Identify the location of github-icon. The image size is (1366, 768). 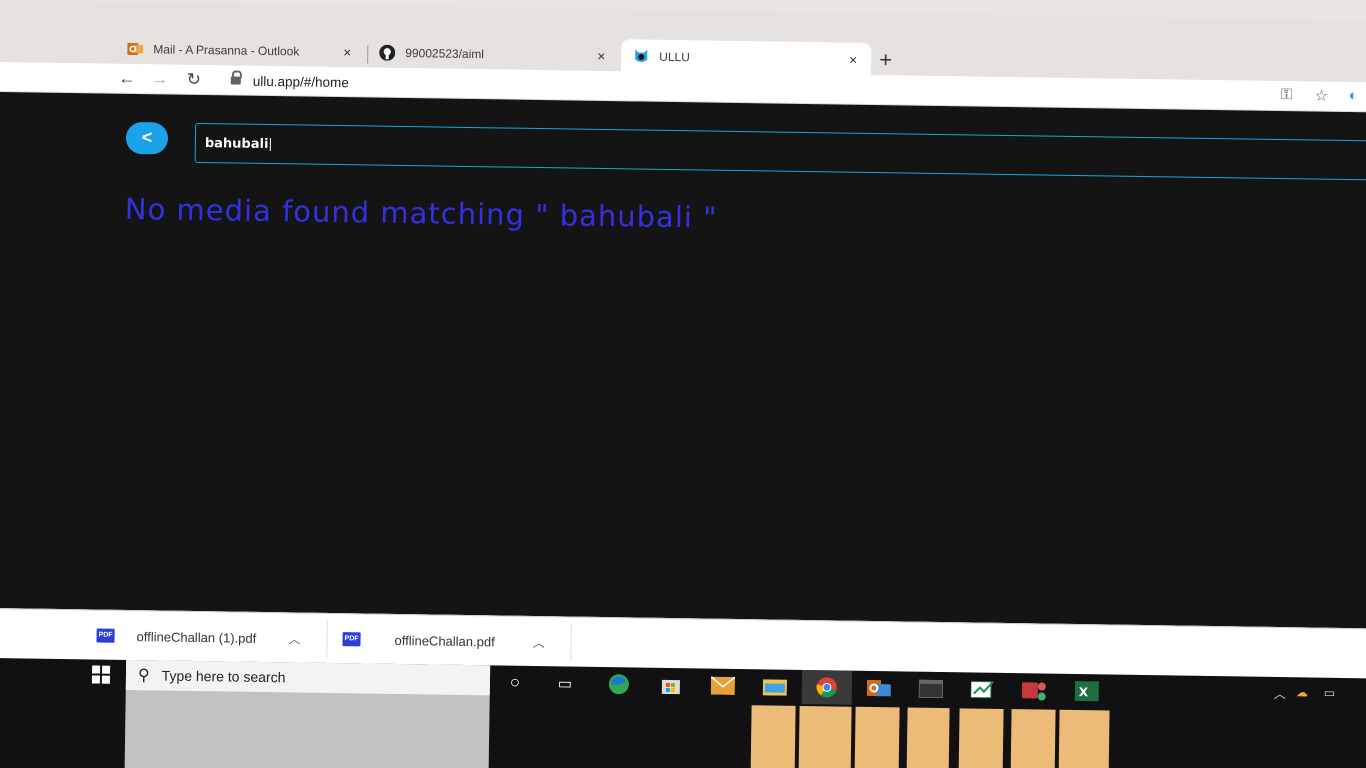
(387, 52).